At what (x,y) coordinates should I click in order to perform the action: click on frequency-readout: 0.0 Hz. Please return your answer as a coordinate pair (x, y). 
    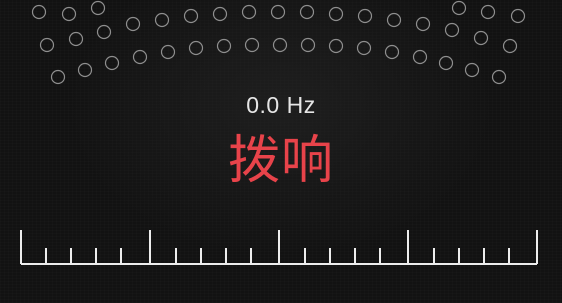
    Looking at the image, I should click on (281, 105).